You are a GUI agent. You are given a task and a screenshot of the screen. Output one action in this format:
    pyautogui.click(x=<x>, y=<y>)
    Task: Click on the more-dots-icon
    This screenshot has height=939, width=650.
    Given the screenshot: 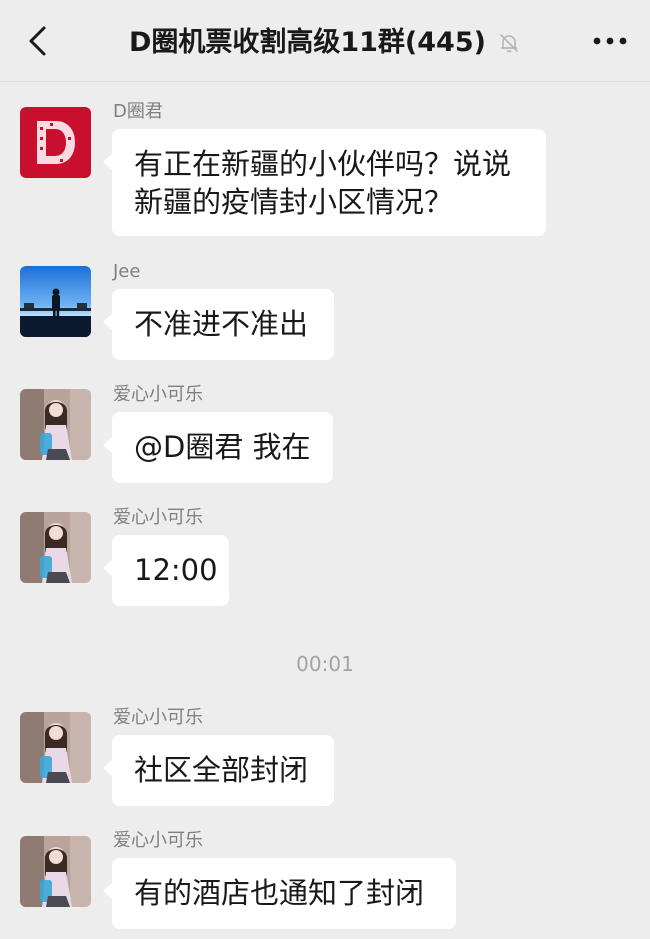 What is the action you would take?
    pyautogui.click(x=610, y=41)
    